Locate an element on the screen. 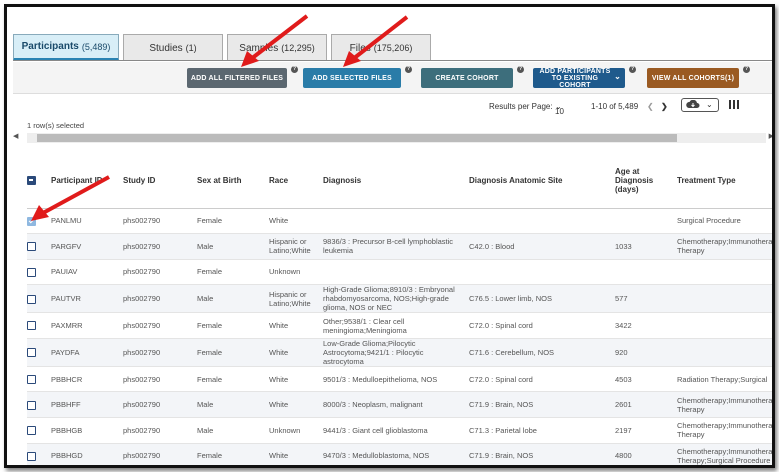 This screenshot has height=472, width=779. cell-site: C76.5 : Lower limb, NOS is located at coordinates (542, 299).